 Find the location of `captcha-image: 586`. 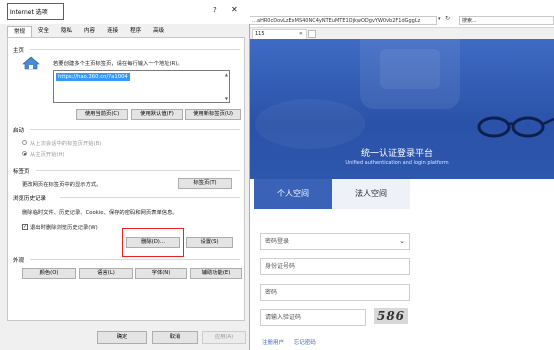

captcha-image: 586 is located at coordinates (391, 316).